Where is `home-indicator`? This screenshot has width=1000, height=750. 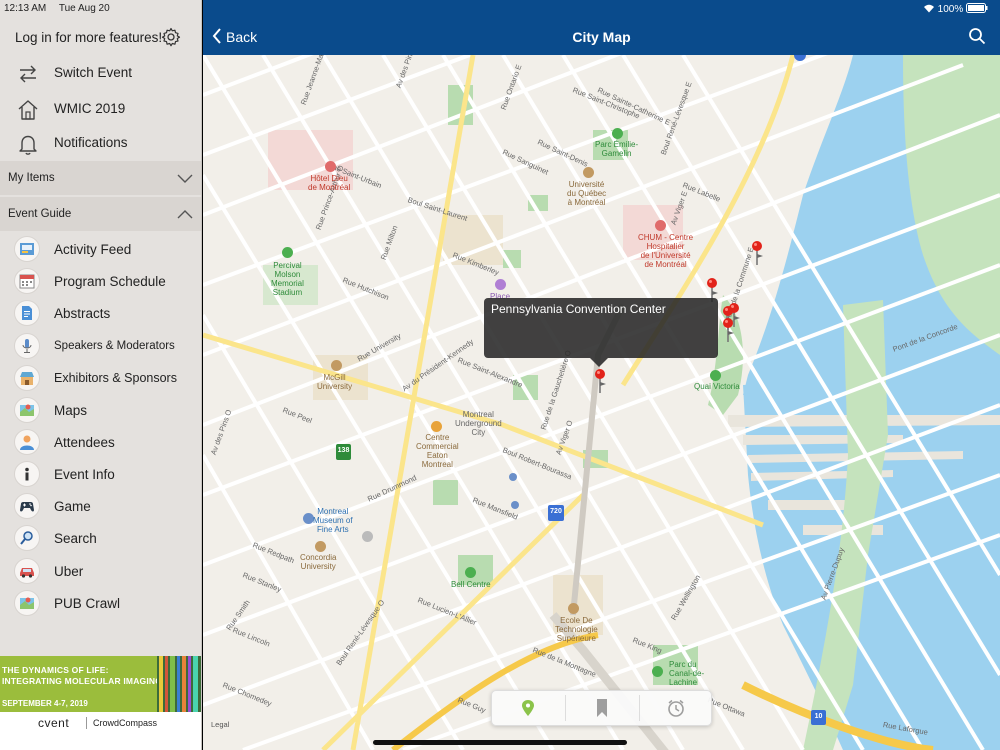 home-indicator is located at coordinates (500, 742).